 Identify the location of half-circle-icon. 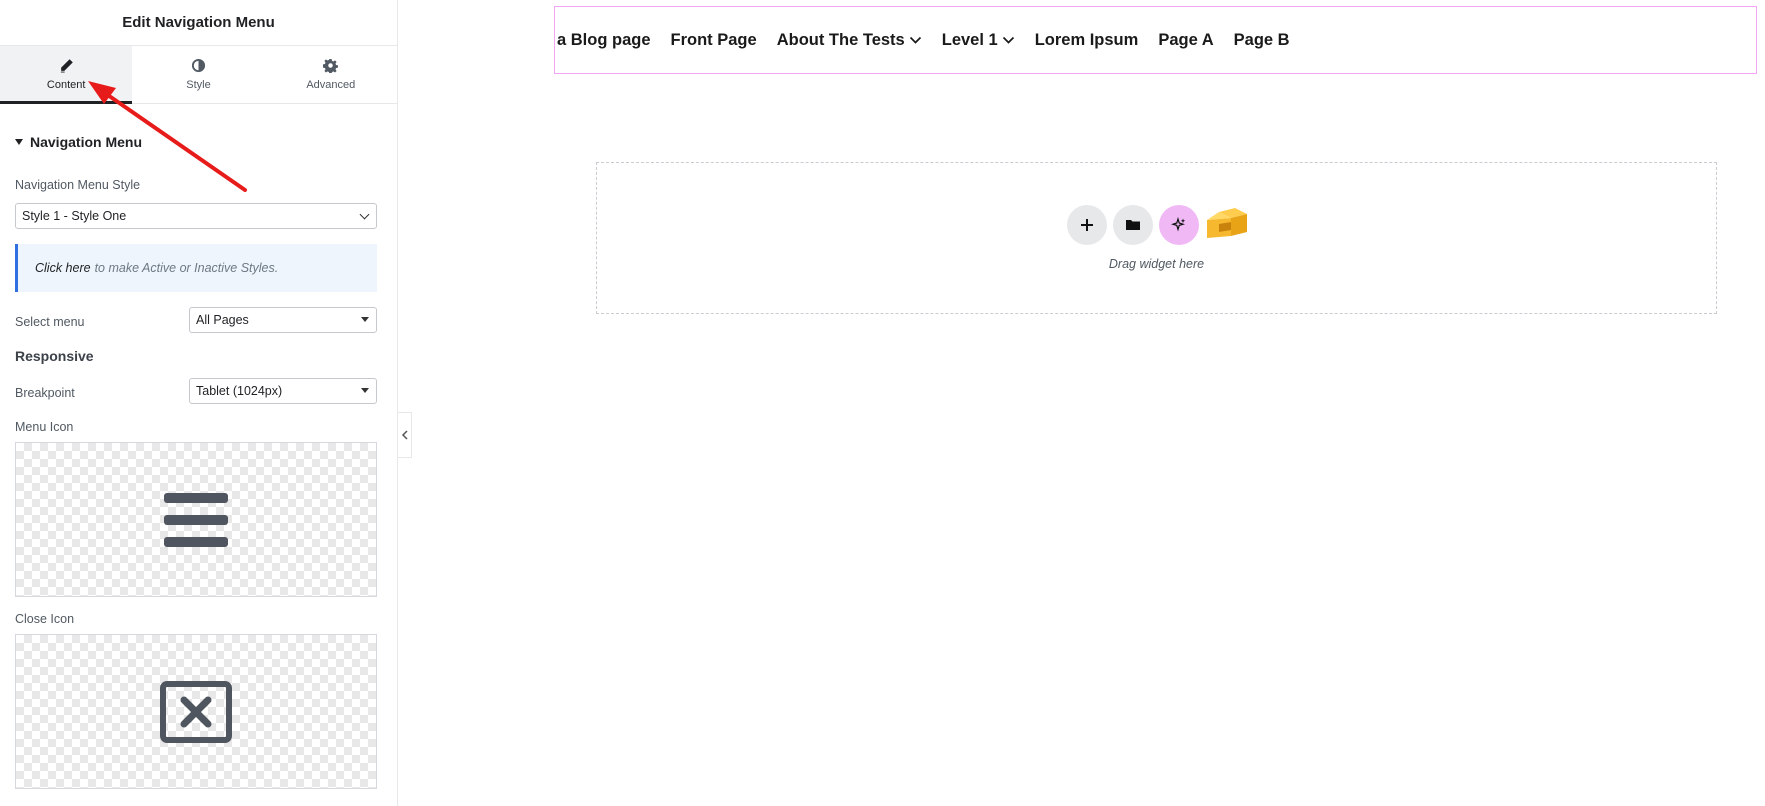
(198, 65).